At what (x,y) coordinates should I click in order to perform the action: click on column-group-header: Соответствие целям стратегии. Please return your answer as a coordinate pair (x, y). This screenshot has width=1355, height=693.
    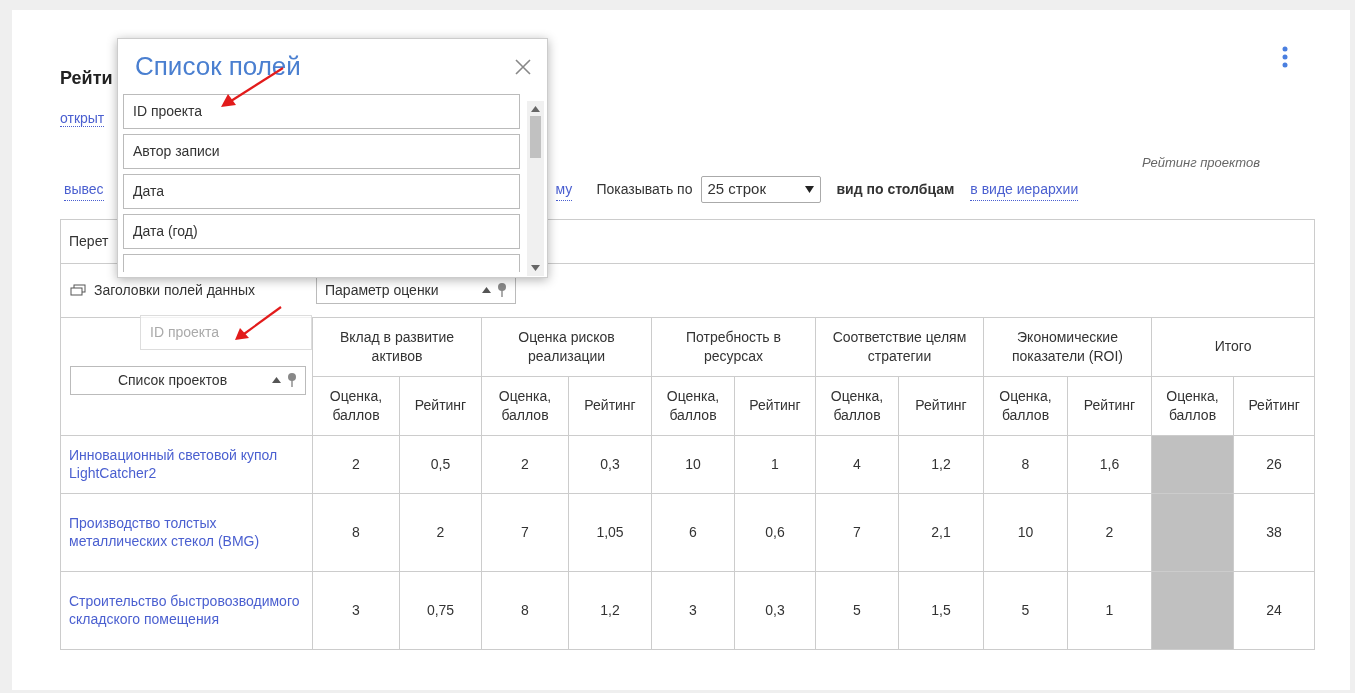
    Looking at the image, I should click on (899, 346).